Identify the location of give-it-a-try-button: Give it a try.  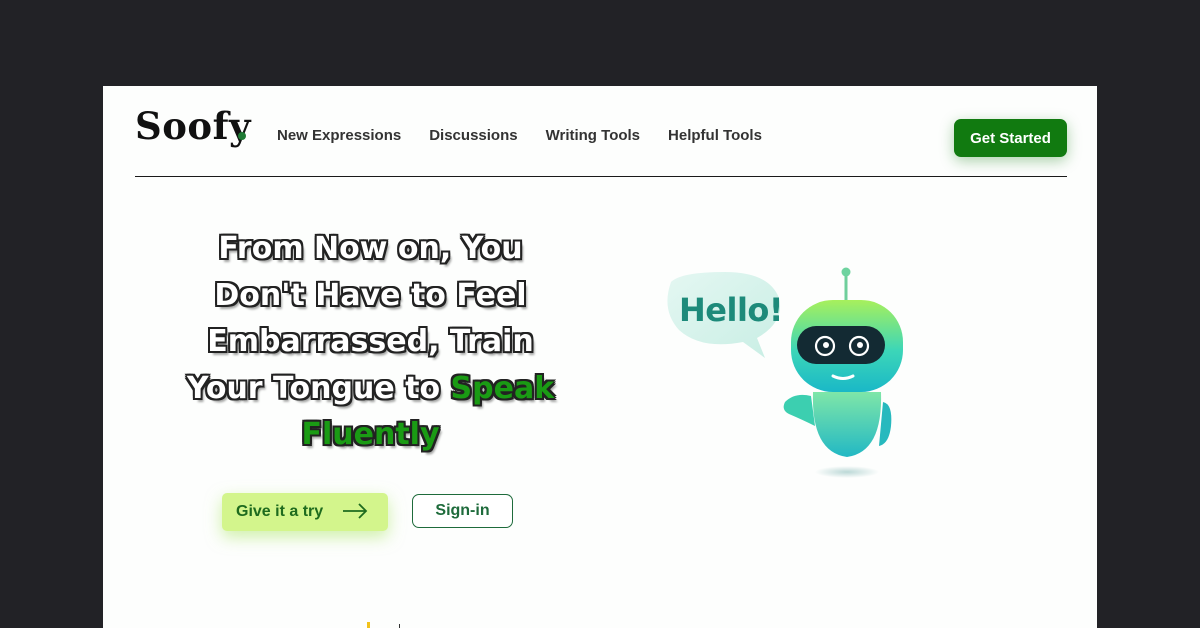
(305, 512).